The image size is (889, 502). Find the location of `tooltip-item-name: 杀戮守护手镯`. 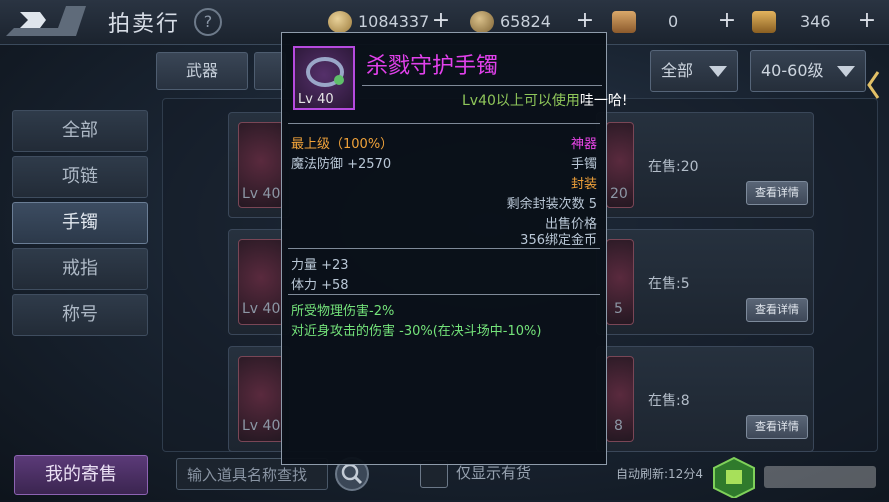

tooltip-item-name: 杀戮守护手镯 is located at coordinates (432, 66).